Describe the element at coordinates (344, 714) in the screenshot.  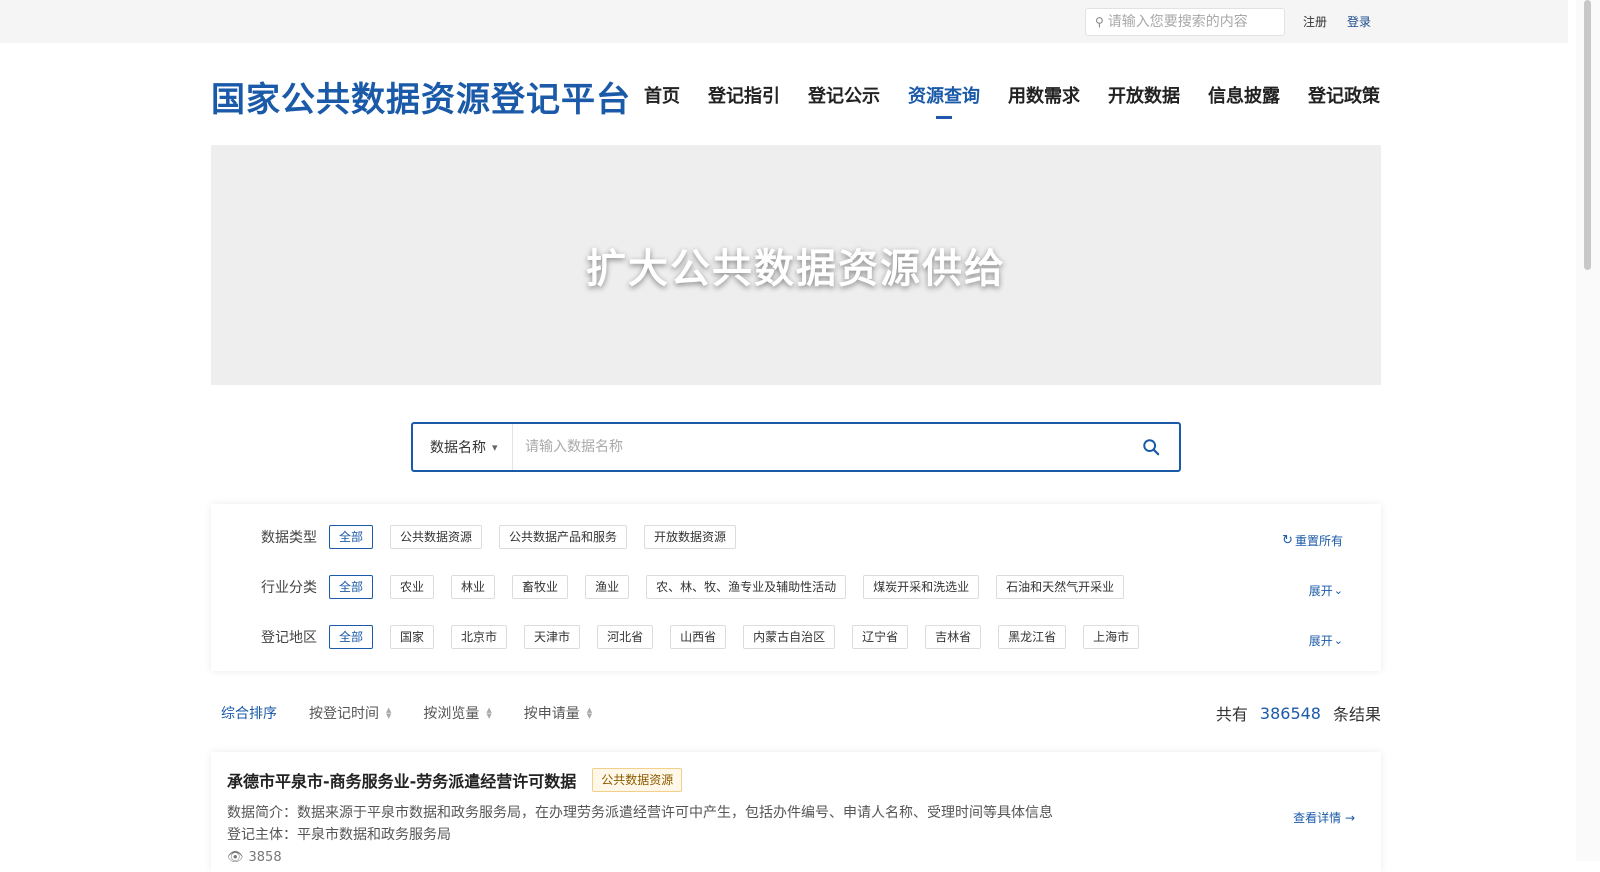
I see `sort-label: 按登记时间` at that location.